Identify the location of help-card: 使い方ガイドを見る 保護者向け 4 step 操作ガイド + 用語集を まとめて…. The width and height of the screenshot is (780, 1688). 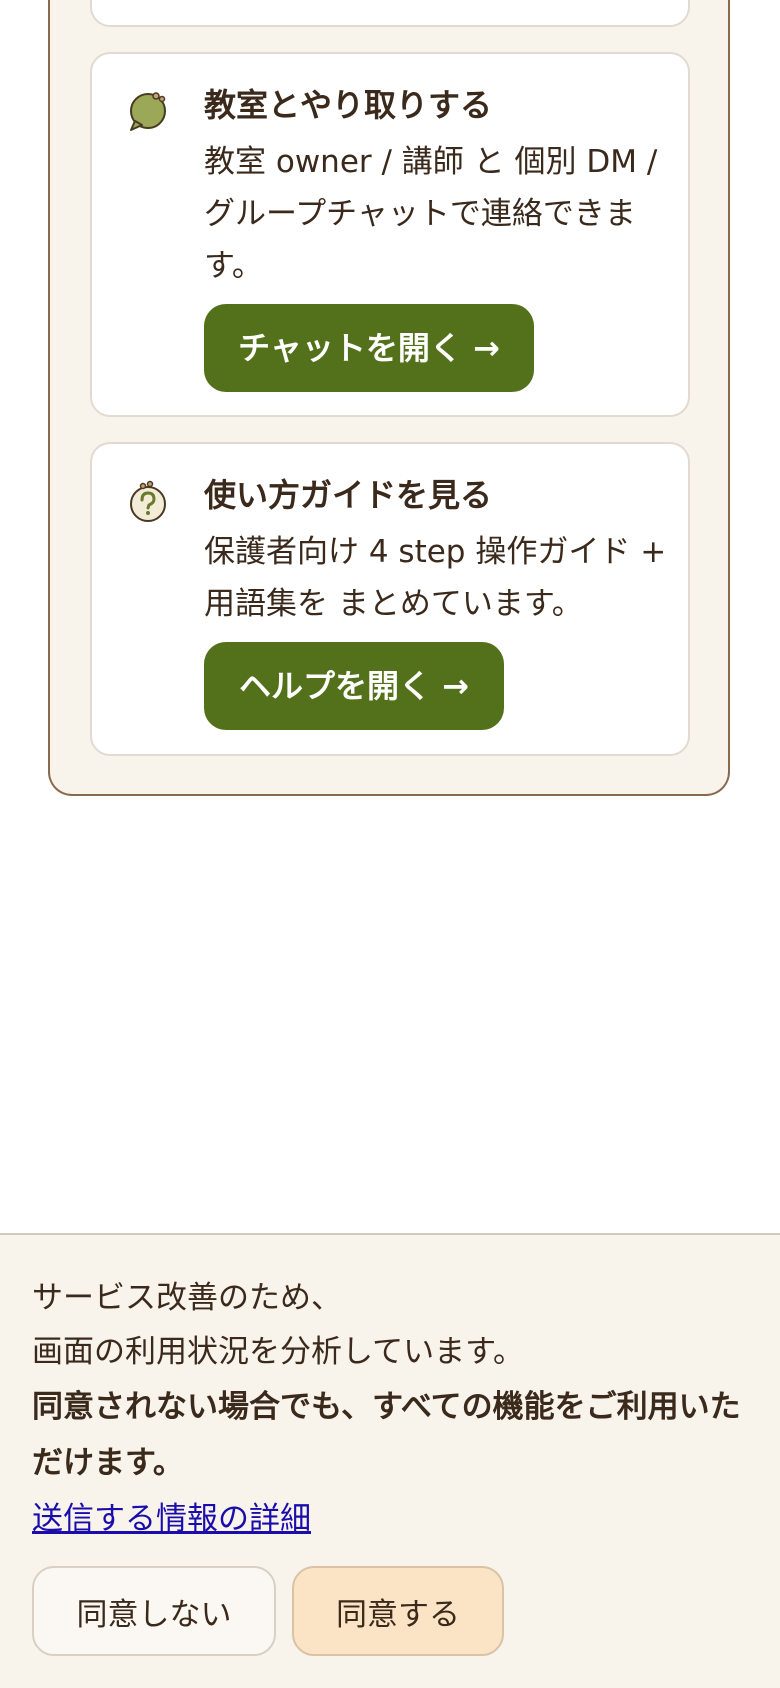
(390, 599).